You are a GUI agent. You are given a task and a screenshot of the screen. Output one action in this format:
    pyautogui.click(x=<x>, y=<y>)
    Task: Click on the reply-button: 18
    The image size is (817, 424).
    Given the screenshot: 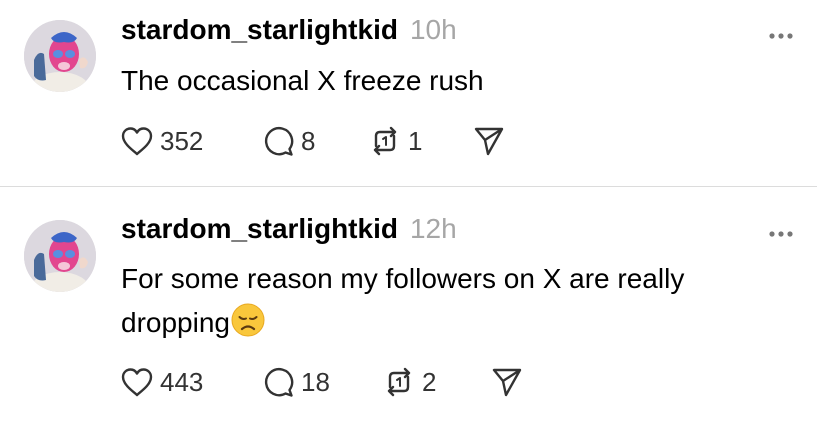 What is the action you would take?
    pyautogui.click(x=295, y=382)
    